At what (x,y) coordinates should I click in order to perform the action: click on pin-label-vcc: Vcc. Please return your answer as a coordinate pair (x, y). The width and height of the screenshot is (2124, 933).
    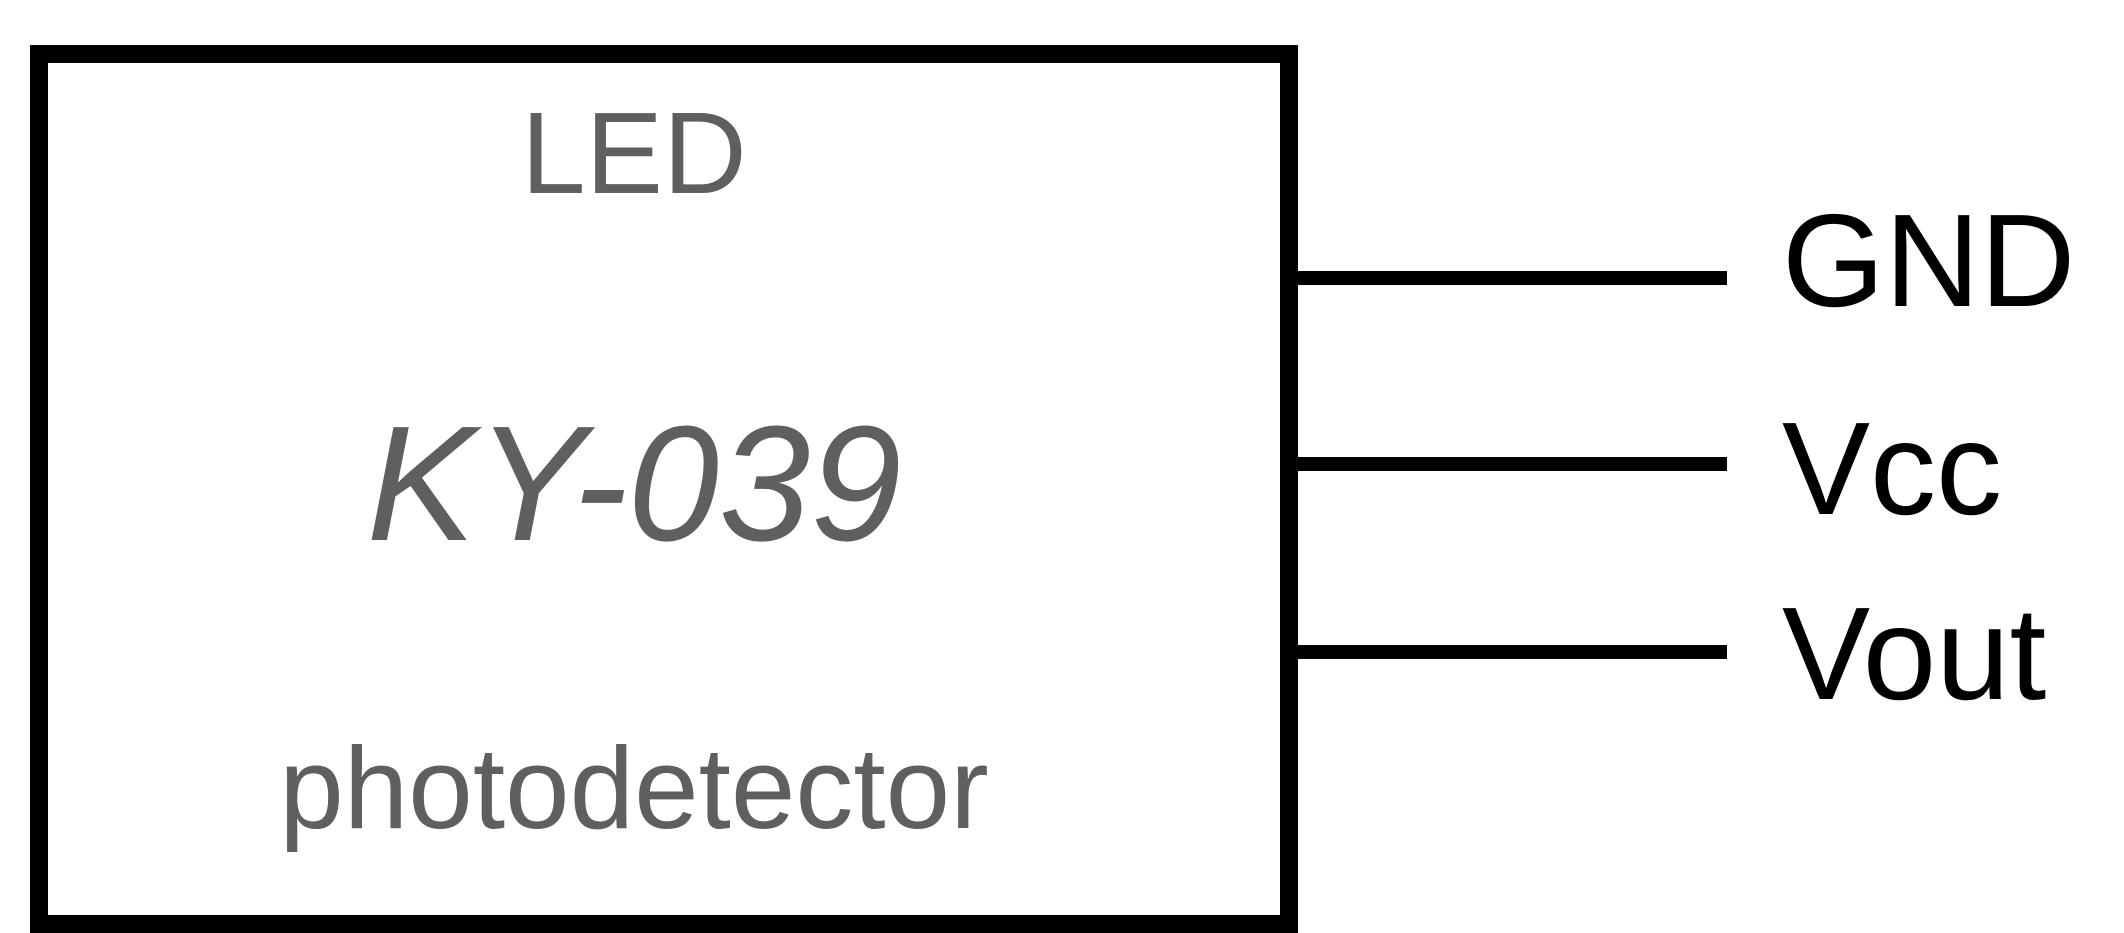
    Looking at the image, I should click on (1892, 468).